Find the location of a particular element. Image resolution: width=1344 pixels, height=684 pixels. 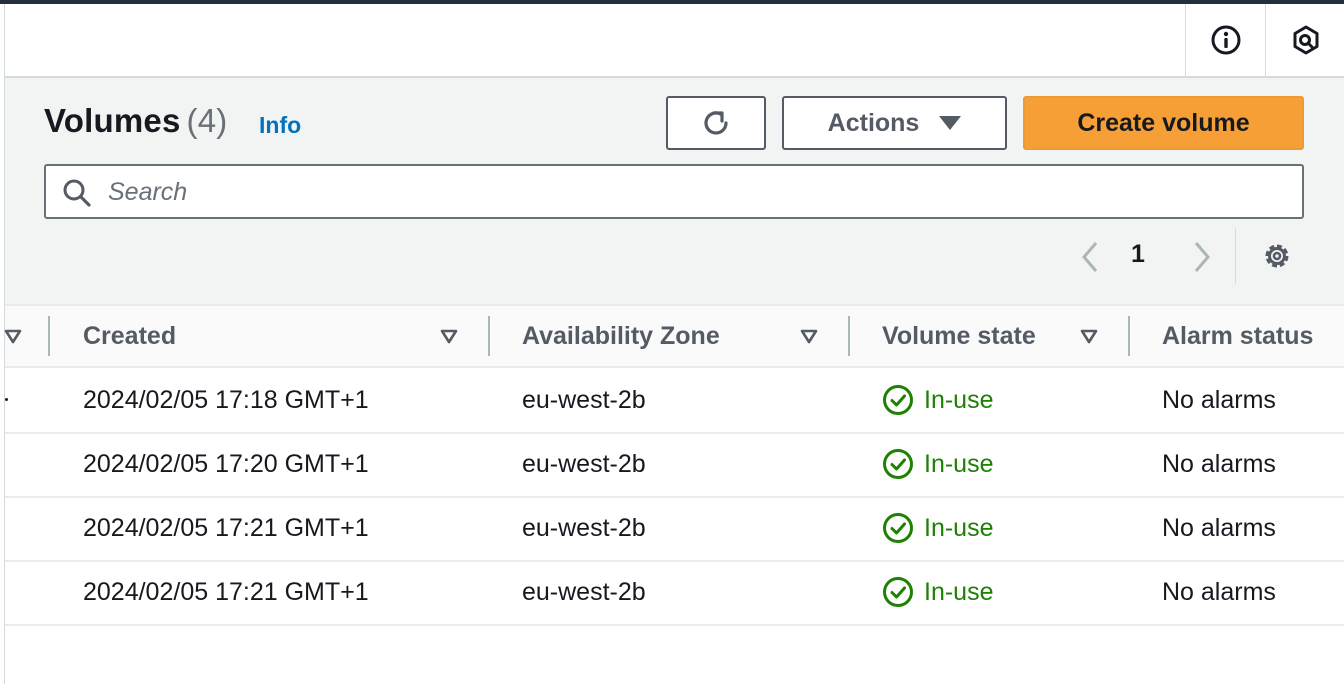

sort-availability-zone-button is located at coordinates (809, 338).